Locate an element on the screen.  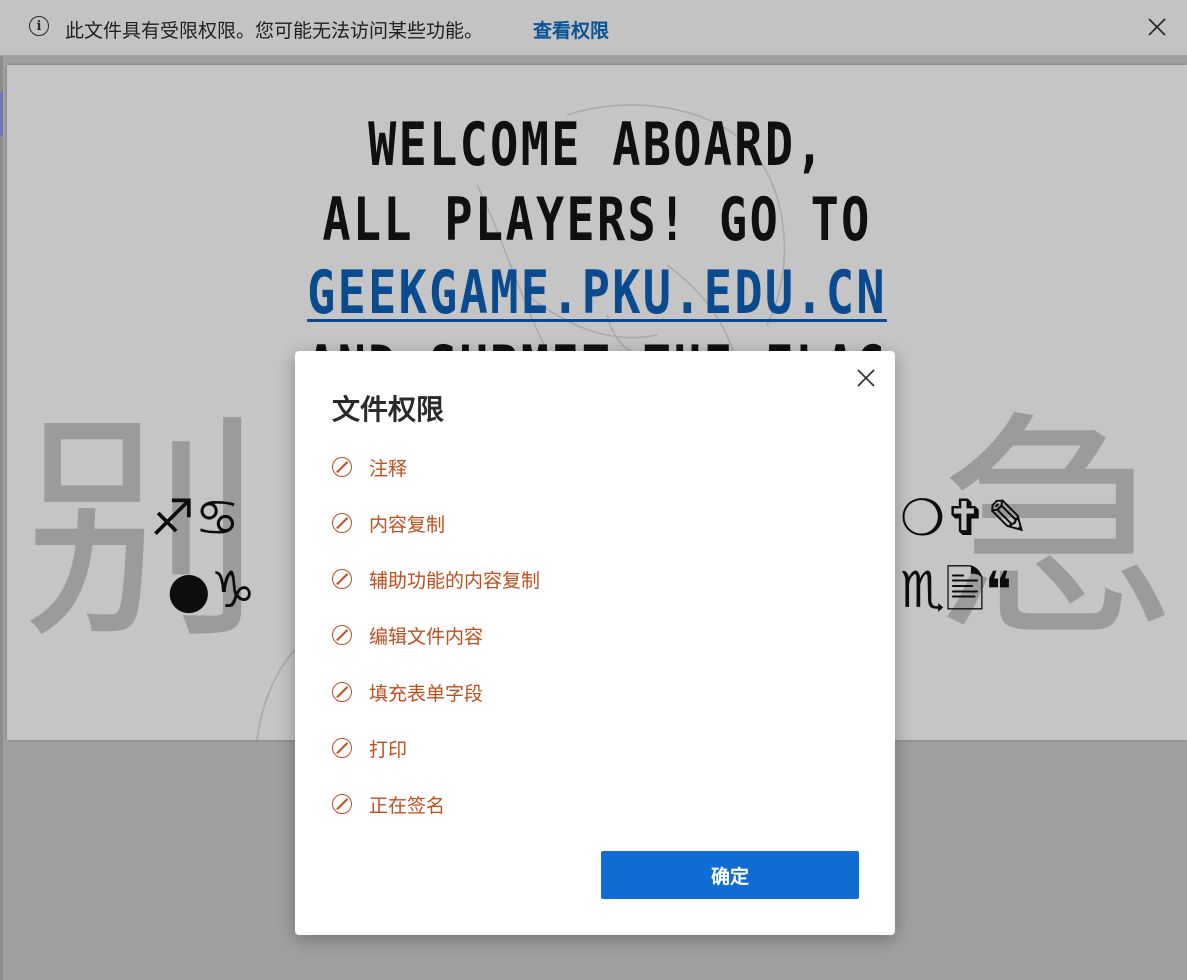
left-edge-accent is located at coordinates (1, 114).